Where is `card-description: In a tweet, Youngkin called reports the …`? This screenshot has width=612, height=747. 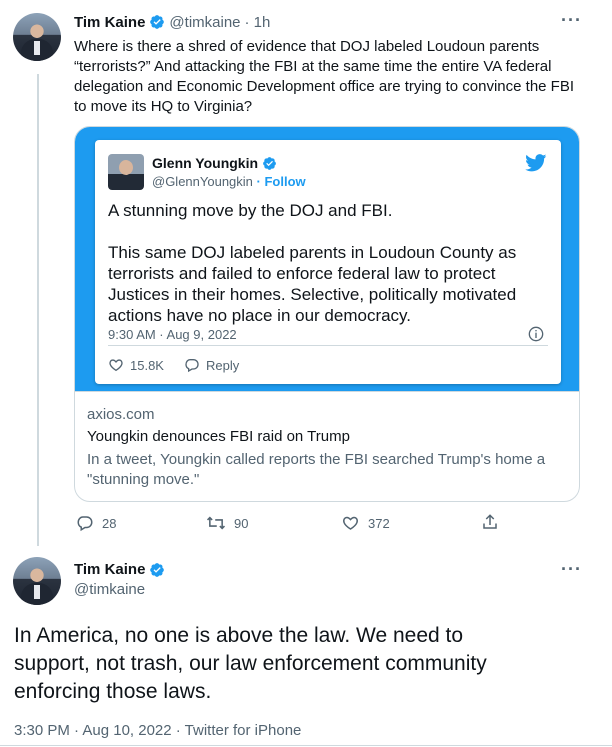
card-description: In a tweet, Youngkin called reports the … is located at coordinates (316, 469).